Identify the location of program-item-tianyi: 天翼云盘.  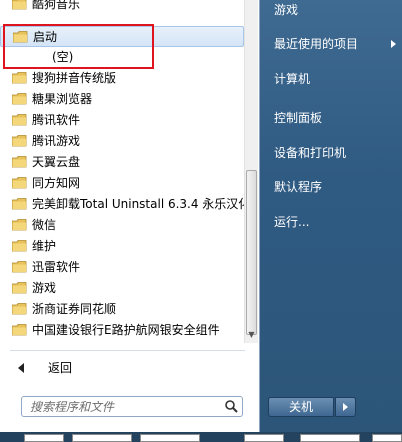
(122, 162).